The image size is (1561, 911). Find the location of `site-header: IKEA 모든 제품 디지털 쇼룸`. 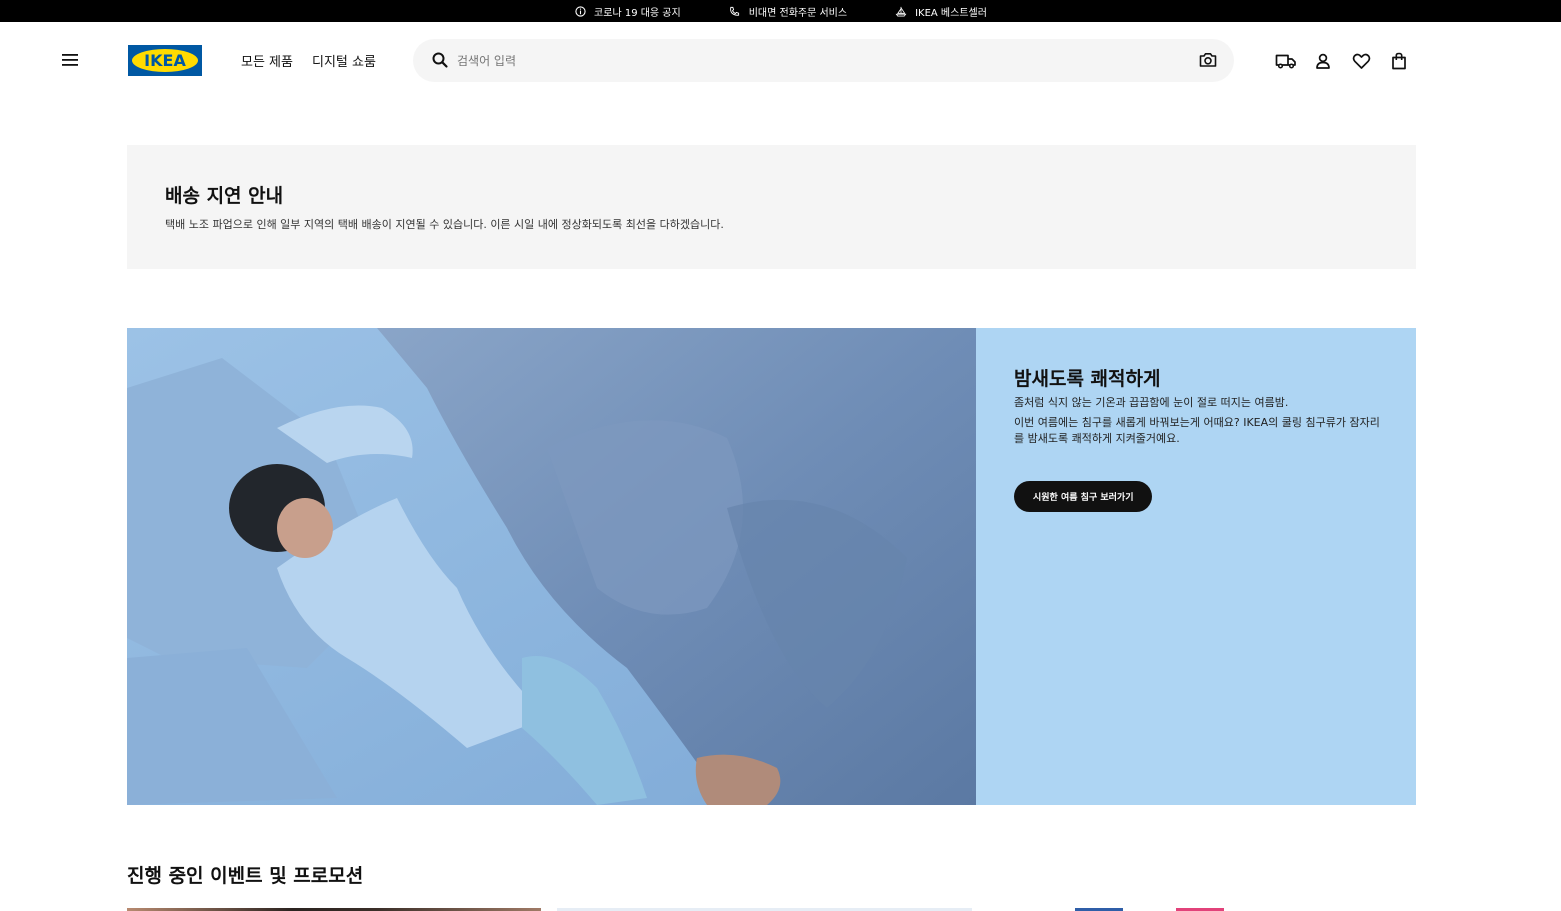

site-header: IKEA 모든 제품 디지털 쇼룸 is located at coordinates (780, 61).